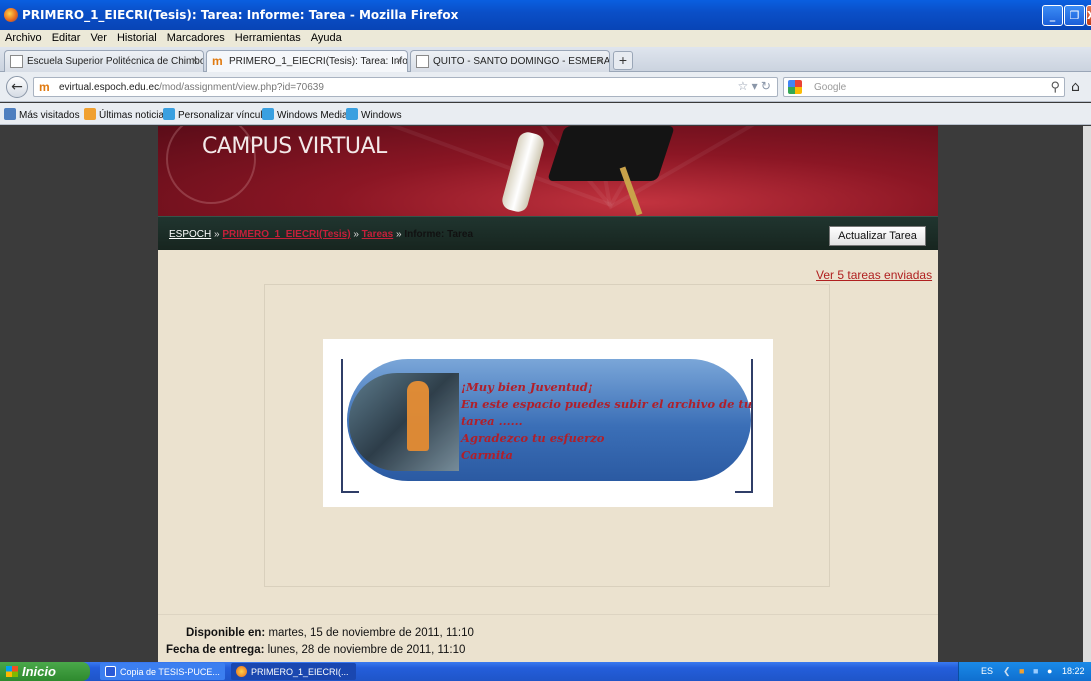  I want to click on bookmark-ultimas-noticias: Últimas noticias, so click(126, 114).